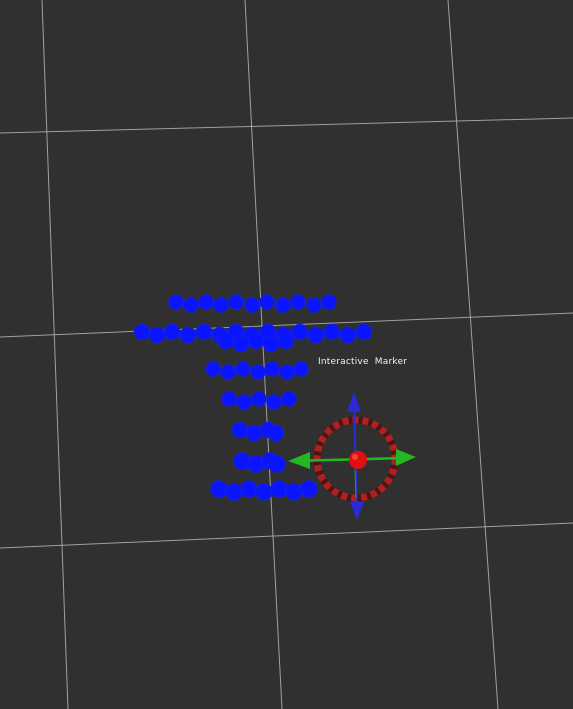 This screenshot has width=573, height=709. I want to click on marker-label: Interactive Marker, so click(363, 362).